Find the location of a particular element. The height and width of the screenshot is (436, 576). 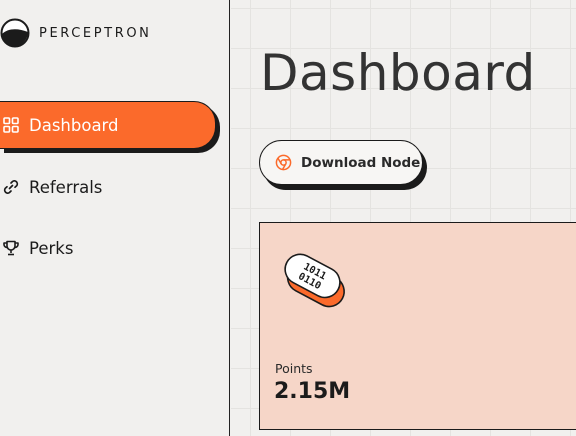

download-node-label: Download Node is located at coordinates (361, 162).